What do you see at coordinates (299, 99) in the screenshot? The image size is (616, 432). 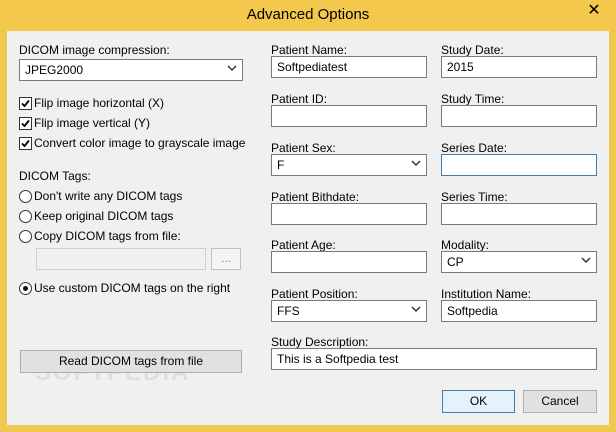 I see `patient-id-label: Patient ID:` at bounding box center [299, 99].